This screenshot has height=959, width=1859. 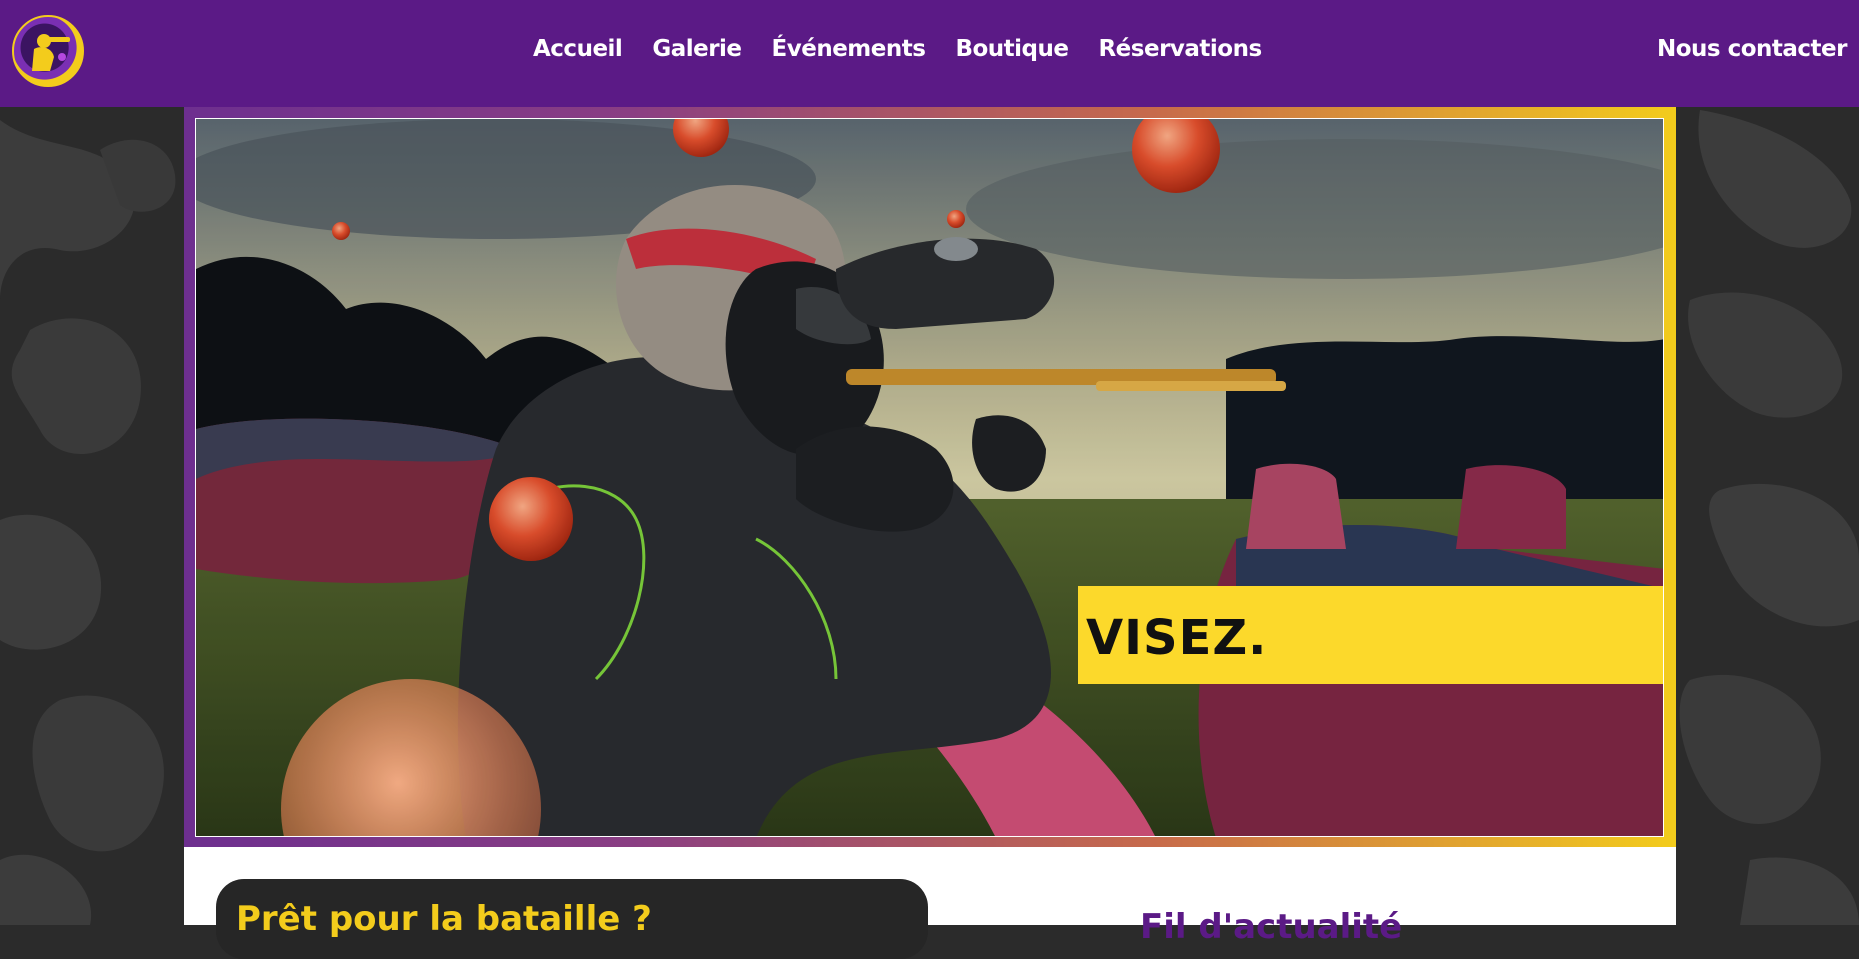 What do you see at coordinates (1180, 49) in the screenshot?
I see `nav-item-reservations: Réservations` at bounding box center [1180, 49].